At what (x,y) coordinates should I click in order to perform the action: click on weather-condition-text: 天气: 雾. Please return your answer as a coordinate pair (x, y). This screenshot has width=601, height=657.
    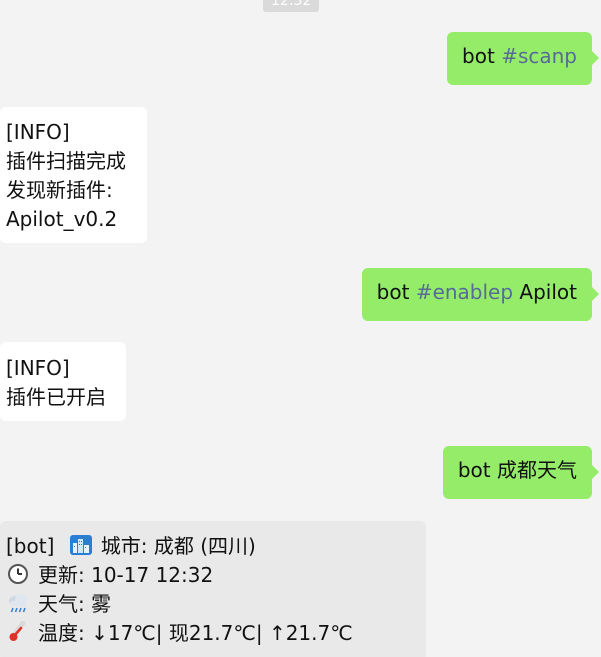
    Looking at the image, I should click on (75, 604).